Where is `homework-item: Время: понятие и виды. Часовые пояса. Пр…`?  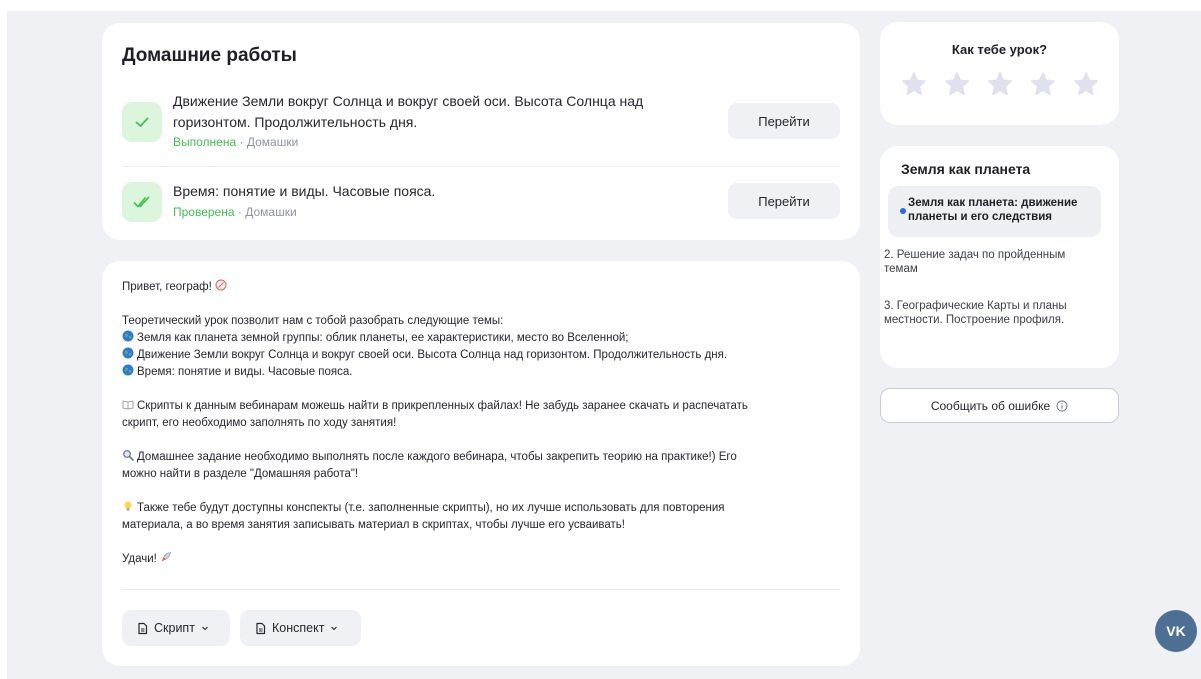 homework-item: Время: понятие и виды. Часовые пояса. Пр… is located at coordinates (481, 198).